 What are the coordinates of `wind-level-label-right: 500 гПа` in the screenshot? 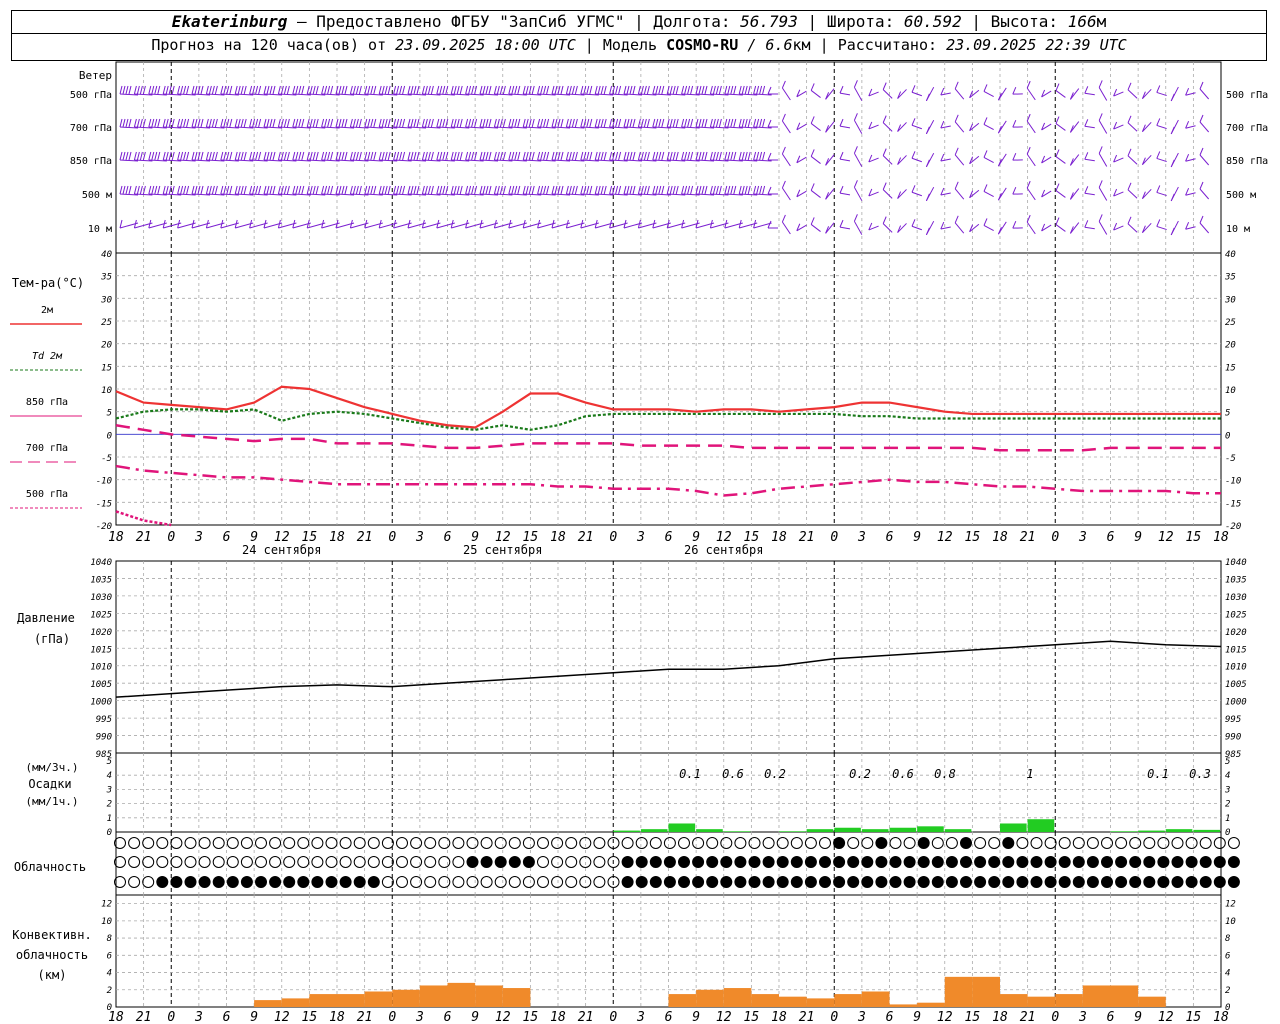 It's located at (1247, 95).